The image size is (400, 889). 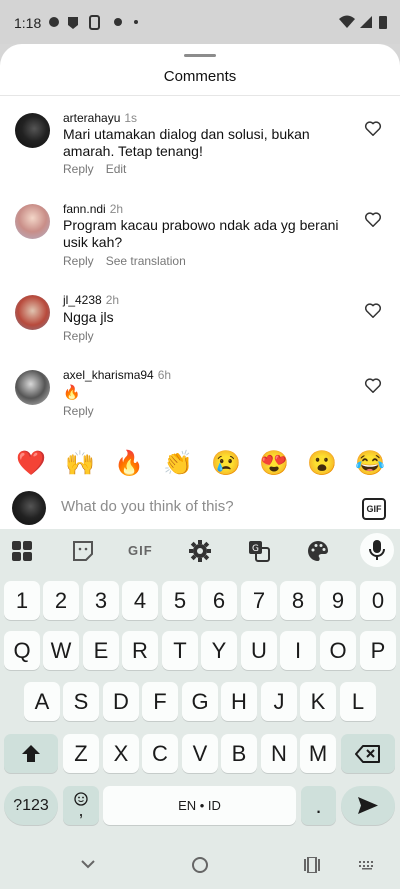 What do you see at coordinates (82, 300) in the screenshot?
I see `comment-username: jl_4238` at bounding box center [82, 300].